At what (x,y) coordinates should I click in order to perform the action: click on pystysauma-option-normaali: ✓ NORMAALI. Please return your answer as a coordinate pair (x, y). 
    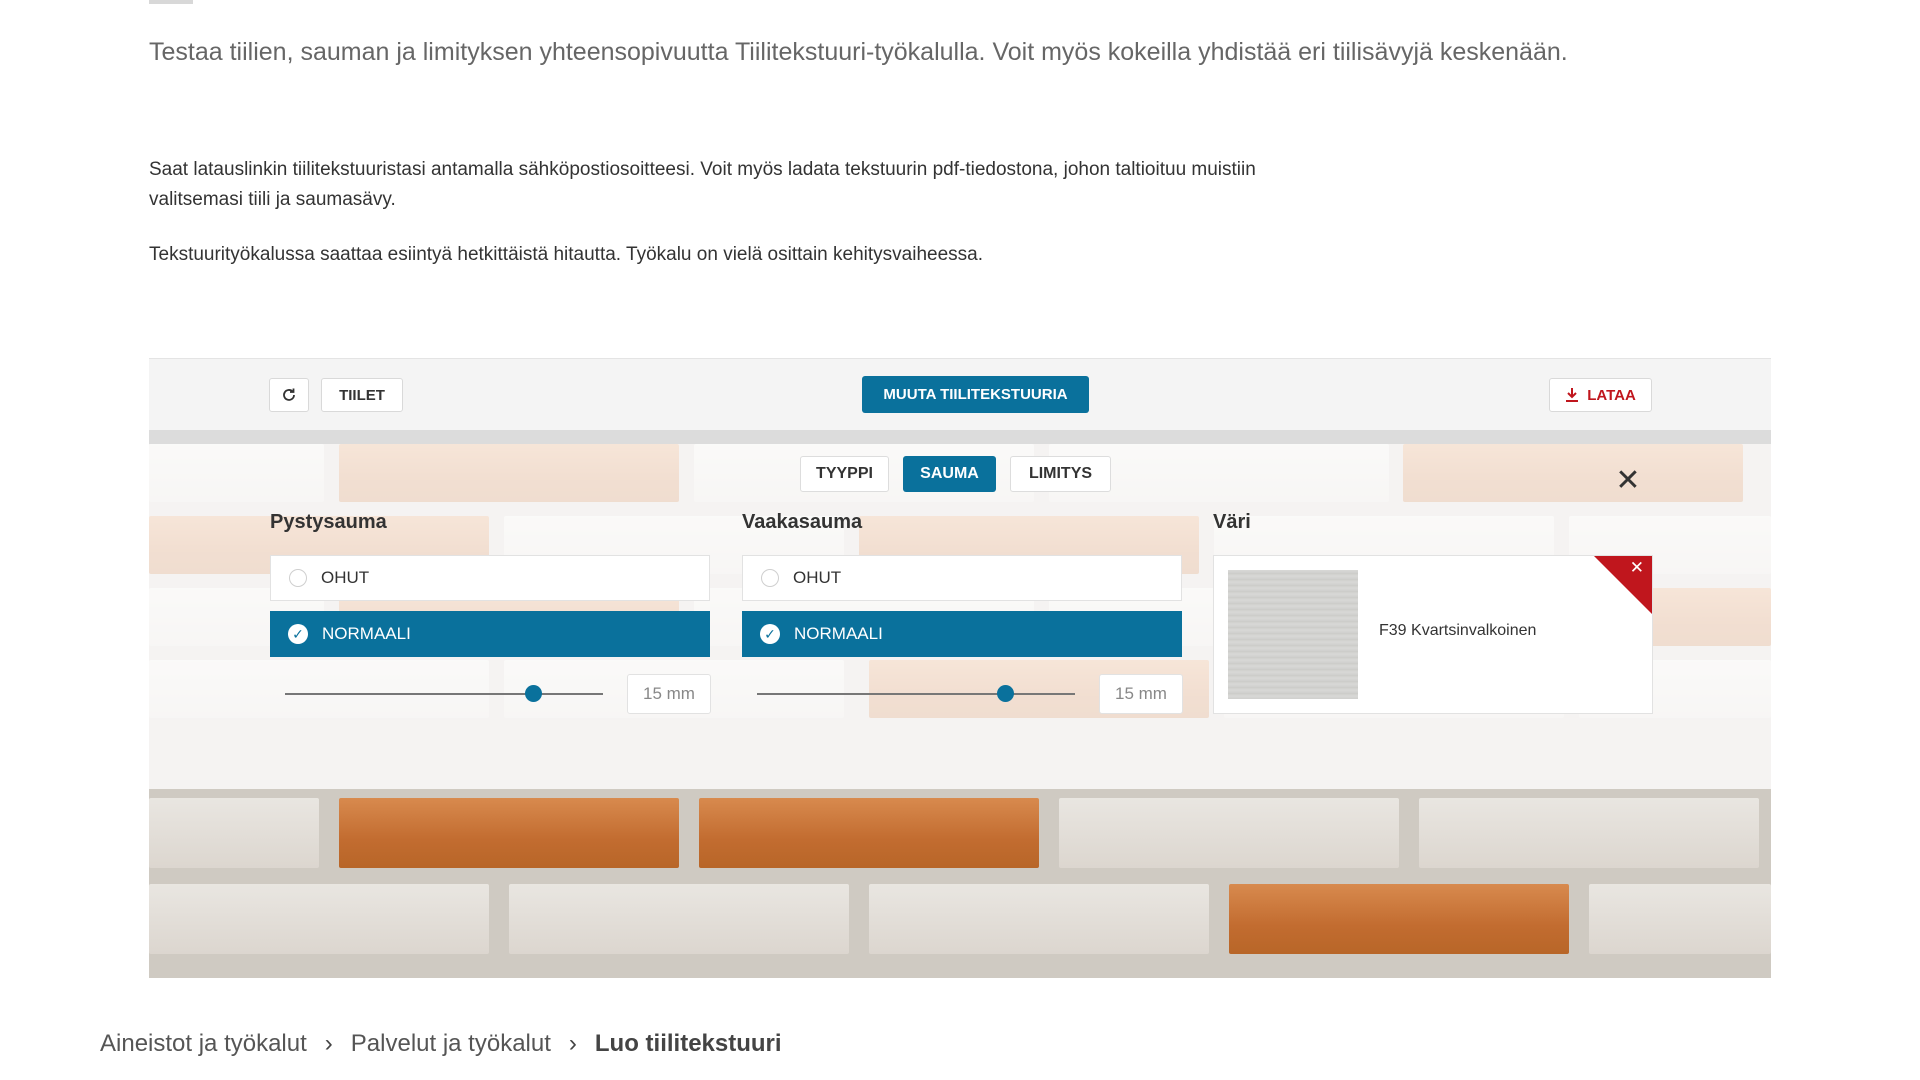
    Looking at the image, I should click on (490, 634).